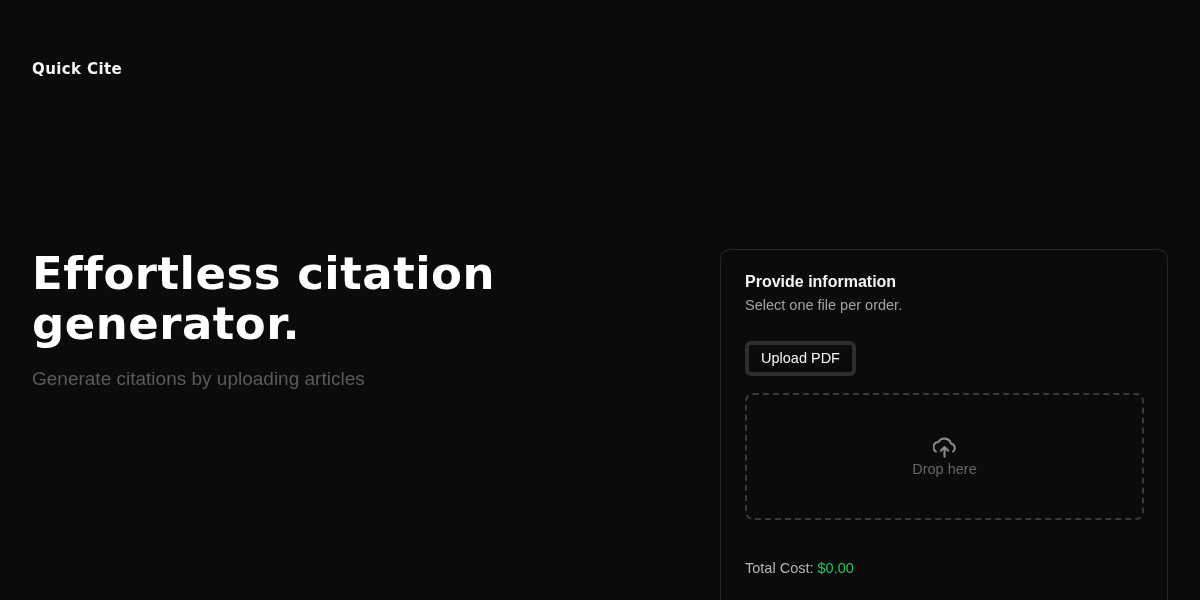 This screenshot has height=600, width=1200. I want to click on drop-label: Drop here, so click(944, 469).